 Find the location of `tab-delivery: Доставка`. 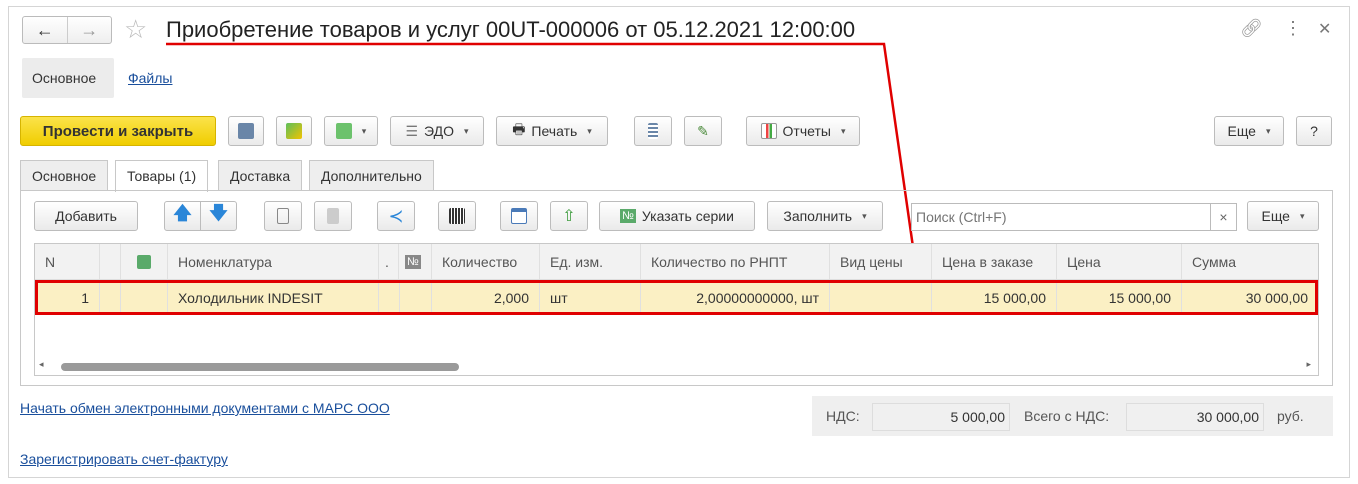

tab-delivery: Доставка is located at coordinates (260, 175).